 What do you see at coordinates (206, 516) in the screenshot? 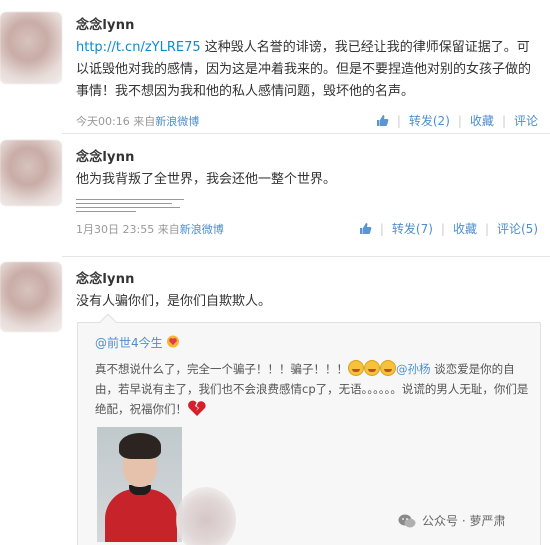
I see `blurred-photo` at bounding box center [206, 516].